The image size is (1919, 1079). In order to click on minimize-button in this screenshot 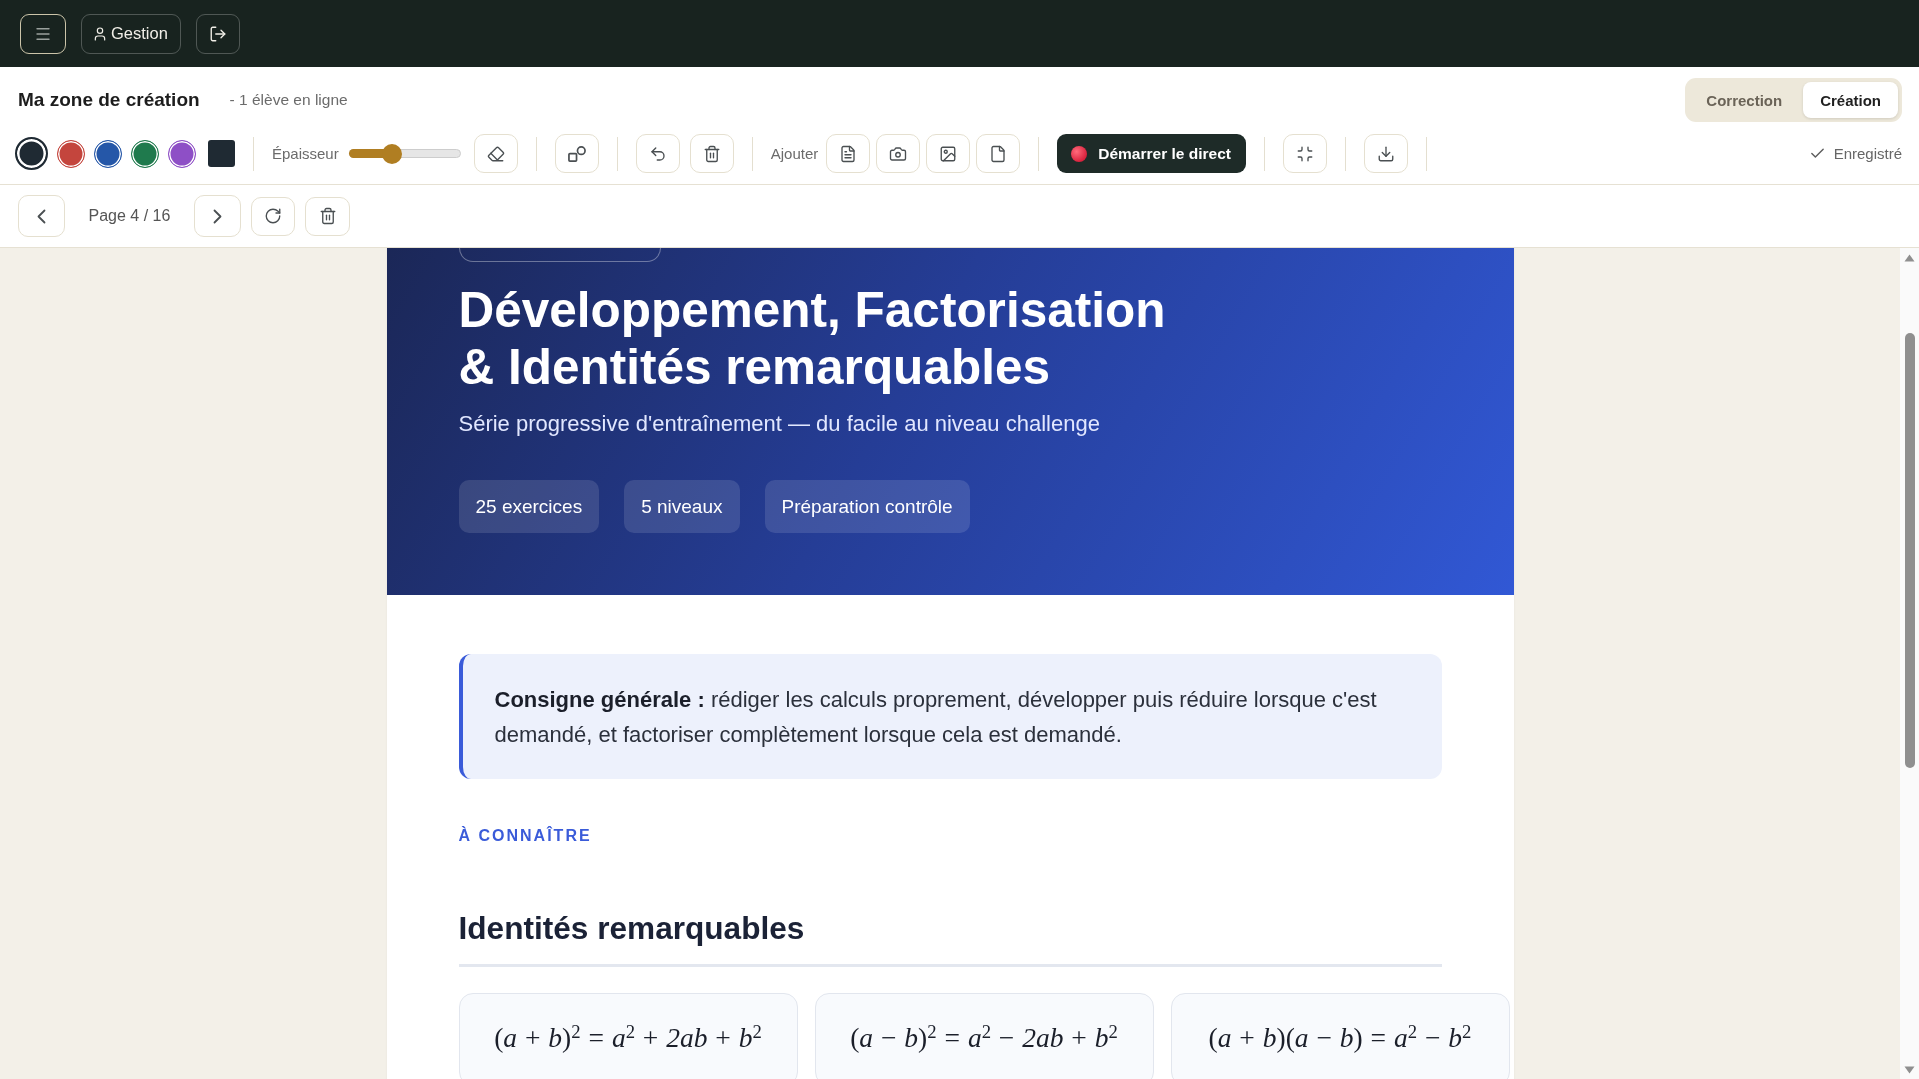, I will do `click(1304, 153)`.